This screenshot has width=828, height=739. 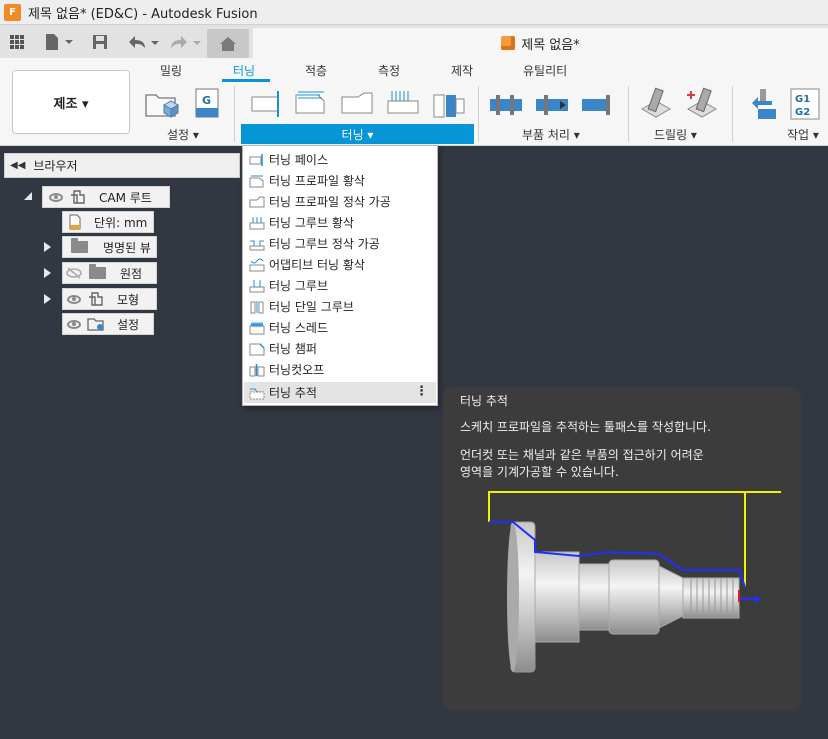 I want to click on menu-item-label: 터닝컷오프, so click(x=297, y=370).